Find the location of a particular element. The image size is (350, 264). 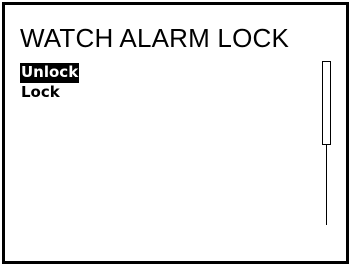

option-unlock: Unlock is located at coordinates (50, 73).